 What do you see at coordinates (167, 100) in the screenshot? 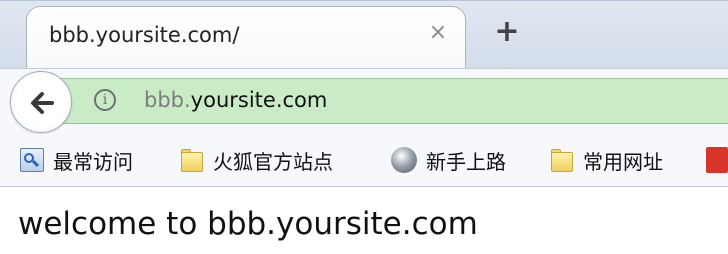
I see `url-subdomain: bbb.` at bounding box center [167, 100].